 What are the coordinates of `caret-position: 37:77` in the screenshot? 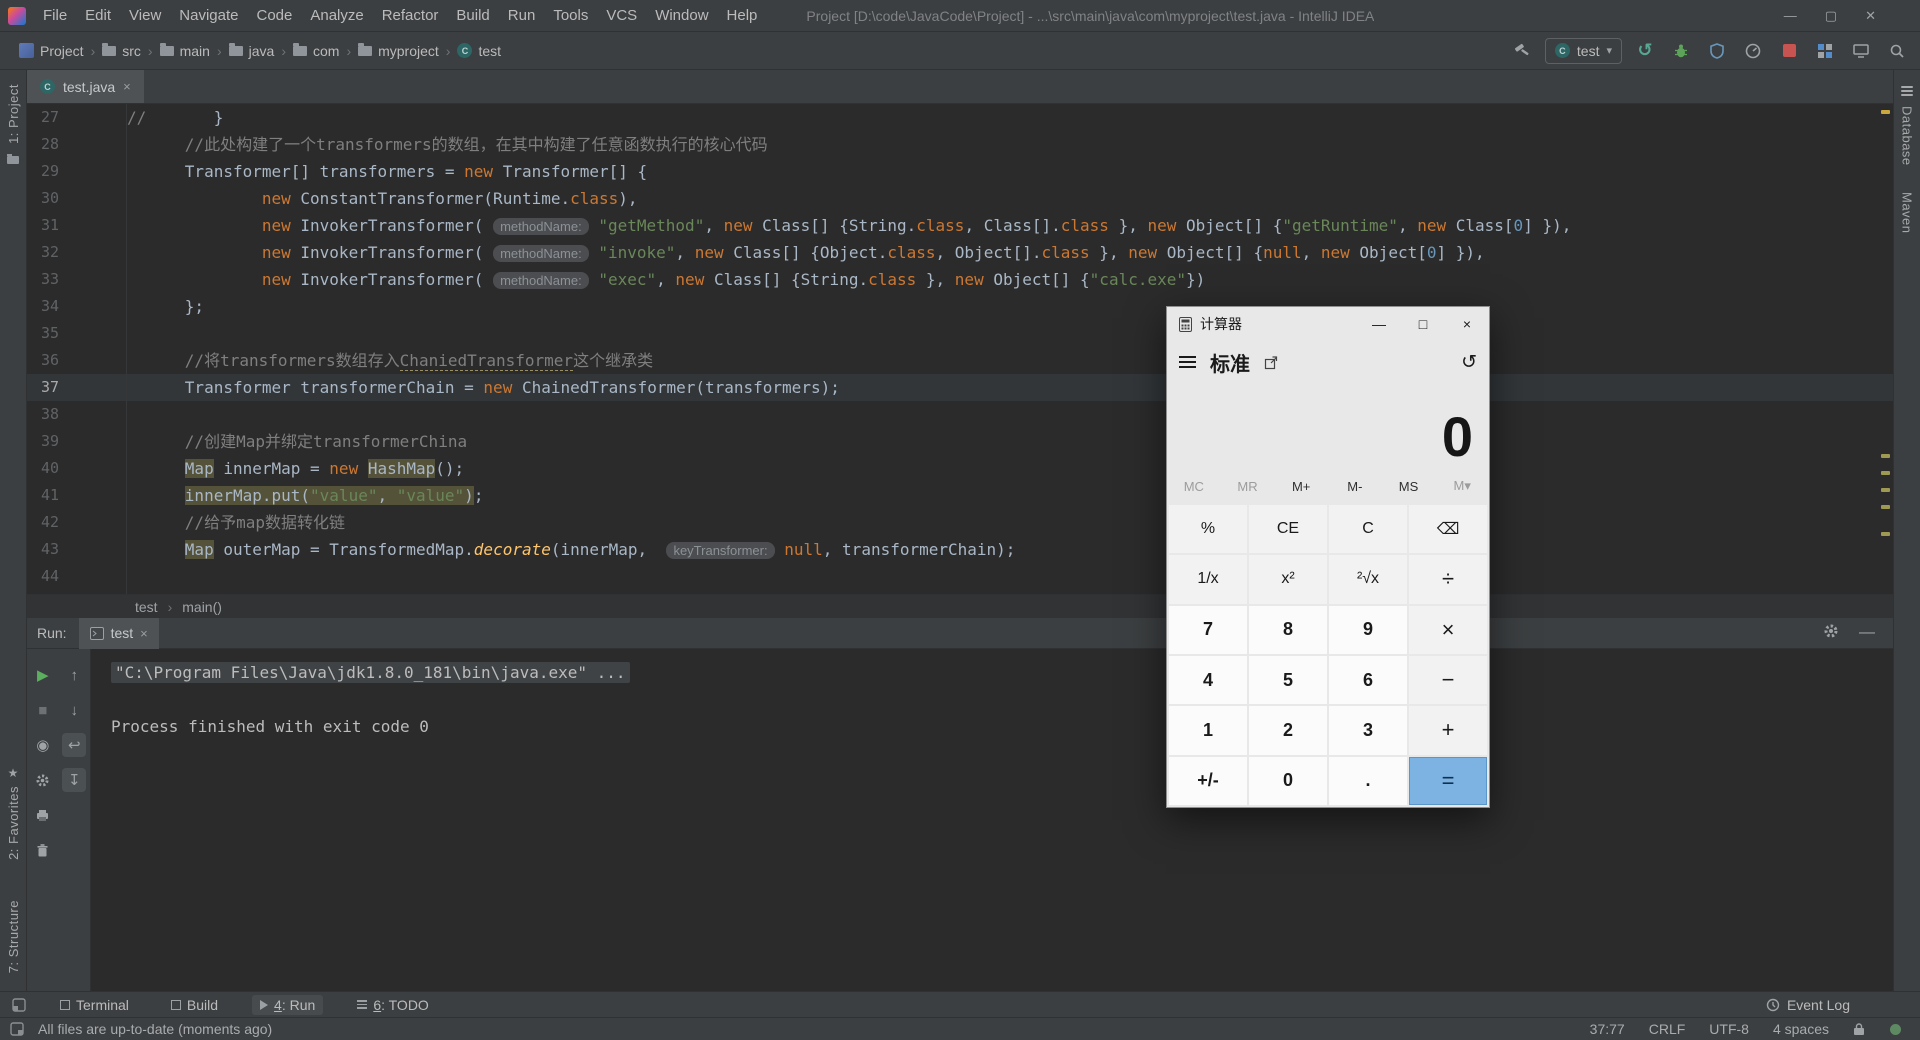 It's located at (1607, 1029).